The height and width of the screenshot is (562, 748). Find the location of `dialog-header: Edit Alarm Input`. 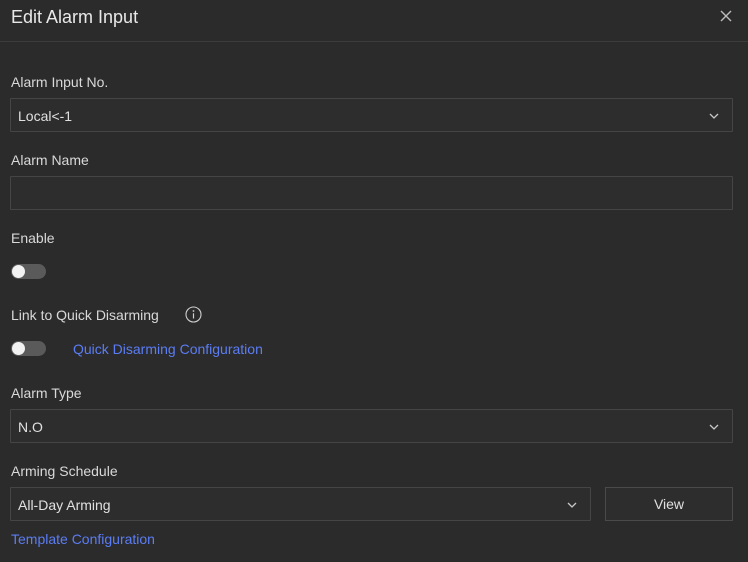

dialog-header: Edit Alarm Input is located at coordinates (374, 21).